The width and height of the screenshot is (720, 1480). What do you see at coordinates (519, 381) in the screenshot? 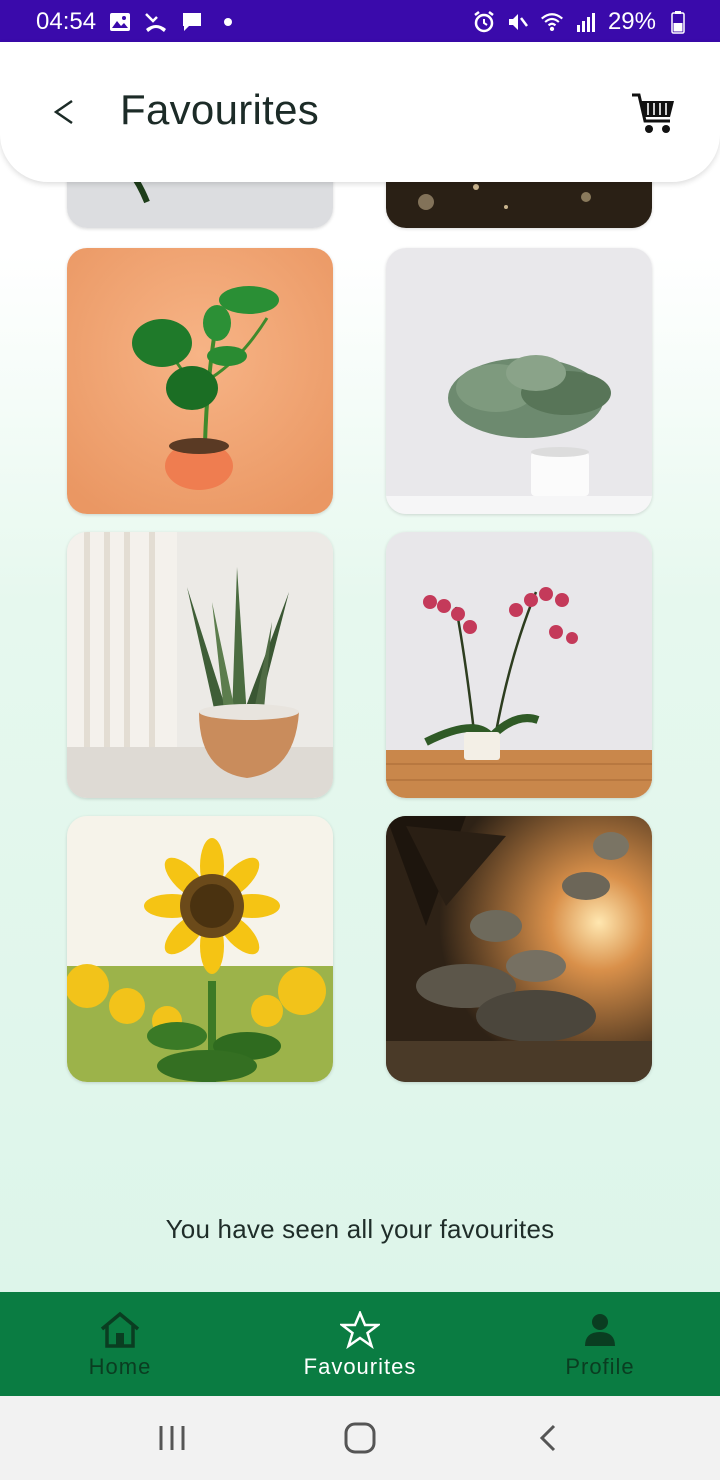
I see `favourite-tile-eucalyptus` at bounding box center [519, 381].